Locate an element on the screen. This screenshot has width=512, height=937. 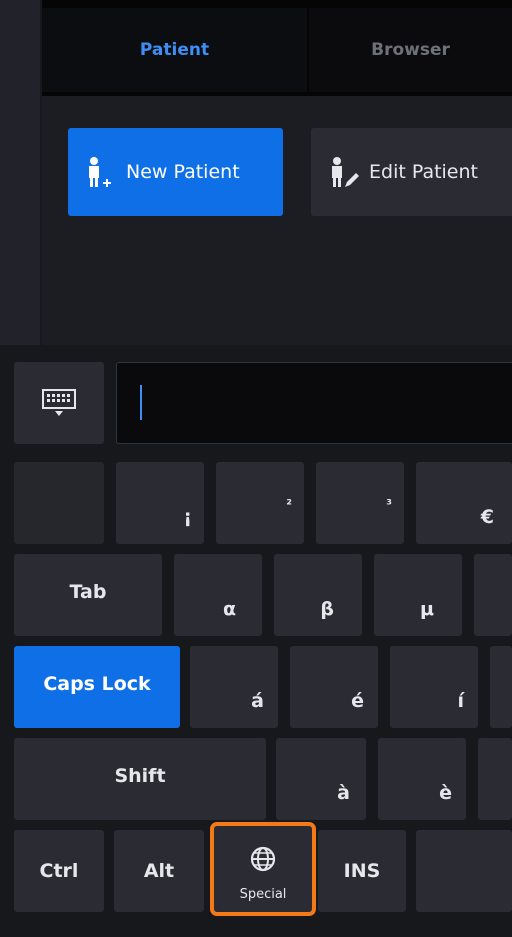
key-mu: μ is located at coordinates (418, 595).